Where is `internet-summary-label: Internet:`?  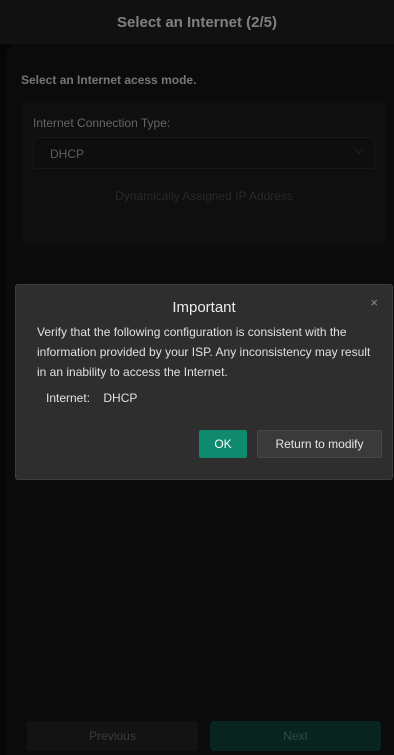
internet-summary-label: Internet: is located at coordinates (68, 398).